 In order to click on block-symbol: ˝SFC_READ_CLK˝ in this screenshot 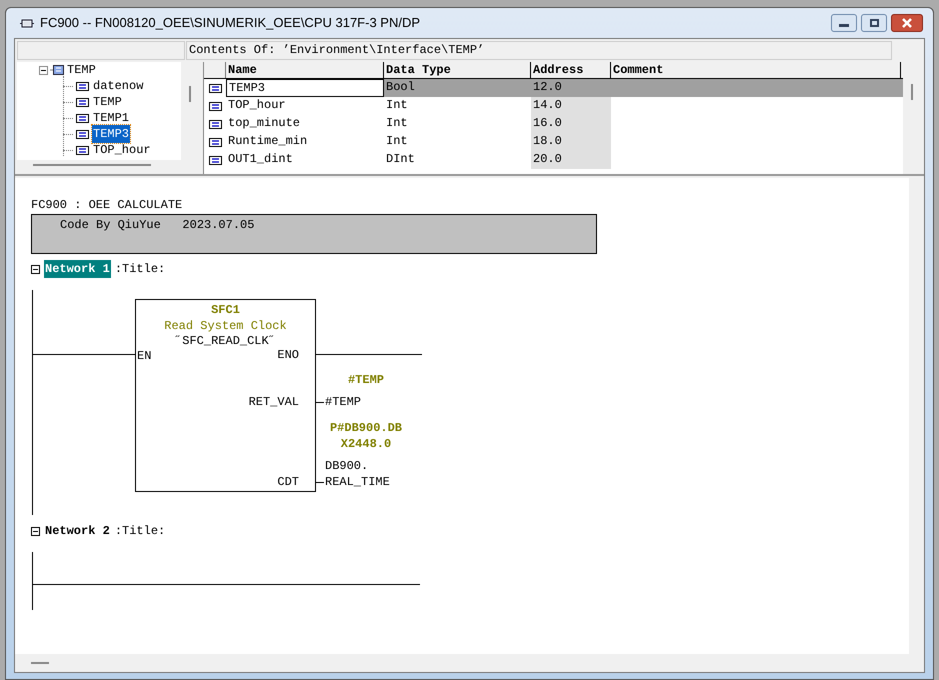, I will do `click(225, 341)`.